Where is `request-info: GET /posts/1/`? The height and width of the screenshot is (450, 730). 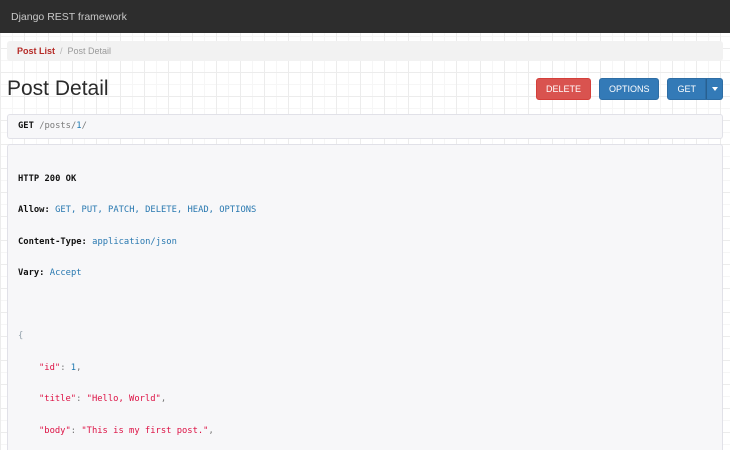
request-info: GET /posts/1/ is located at coordinates (365, 126).